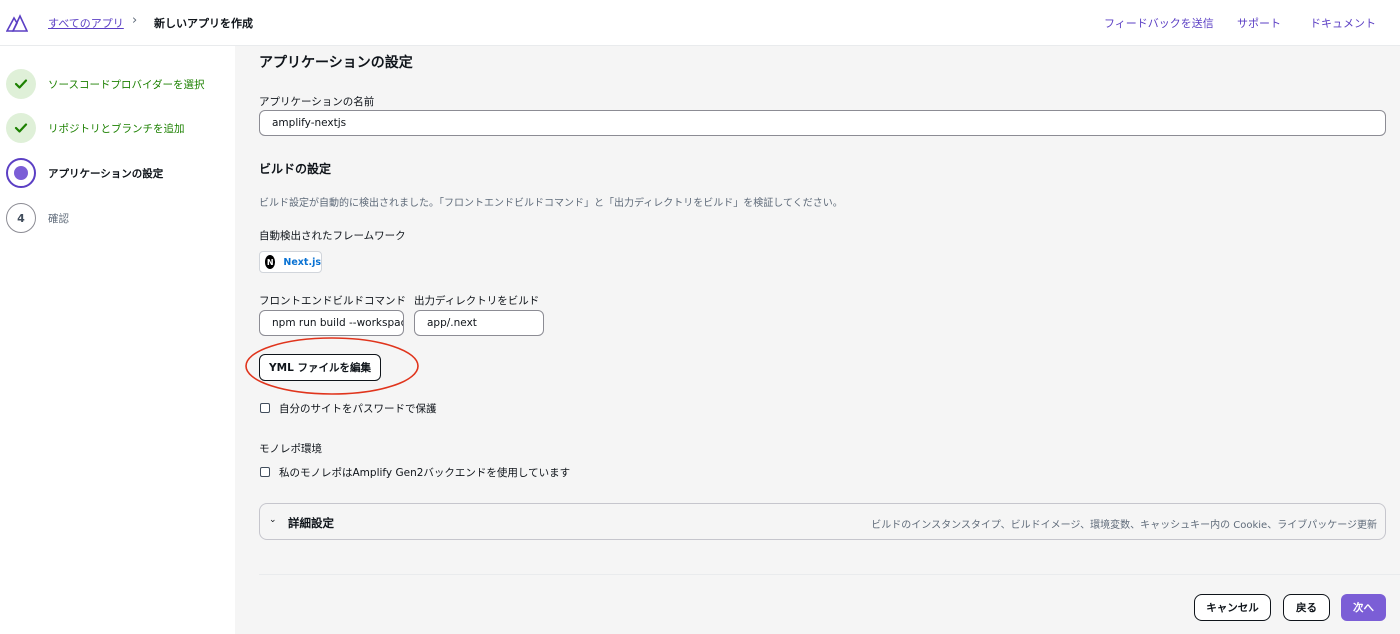 This screenshot has width=1400, height=634. I want to click on framework-label: 自動検出されたフレームワーク, so click(332, 236).